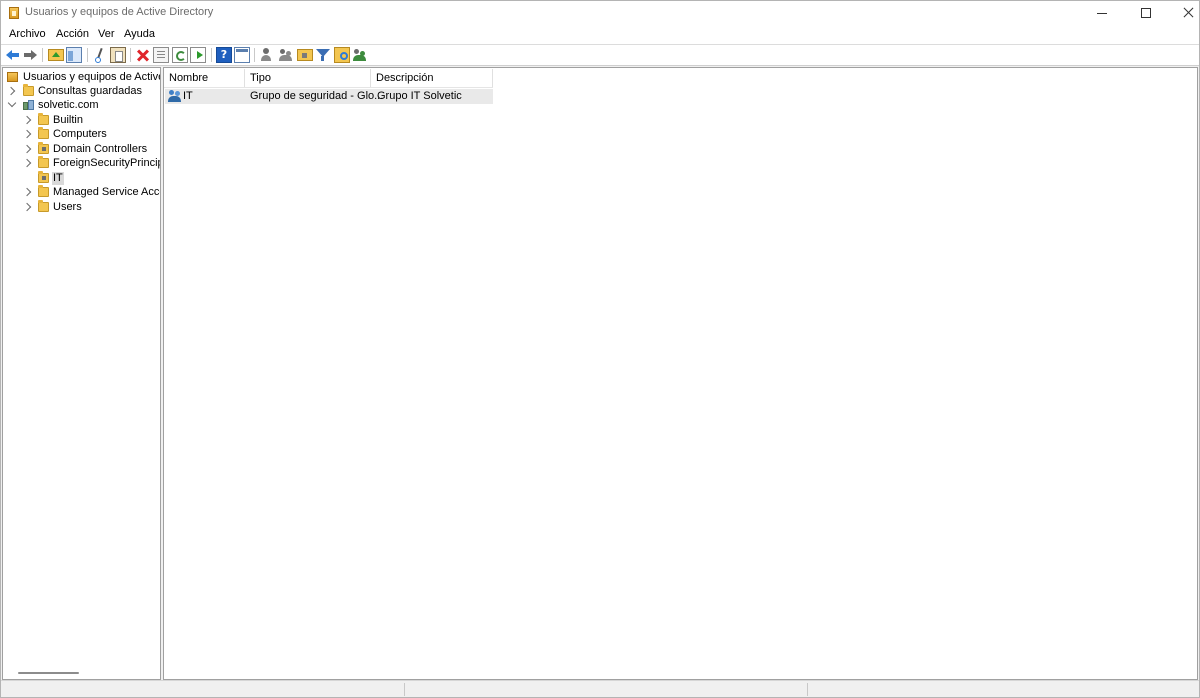 This screenshot has width=1200, height=698. I want to click on back-icon, so click(13, 55).